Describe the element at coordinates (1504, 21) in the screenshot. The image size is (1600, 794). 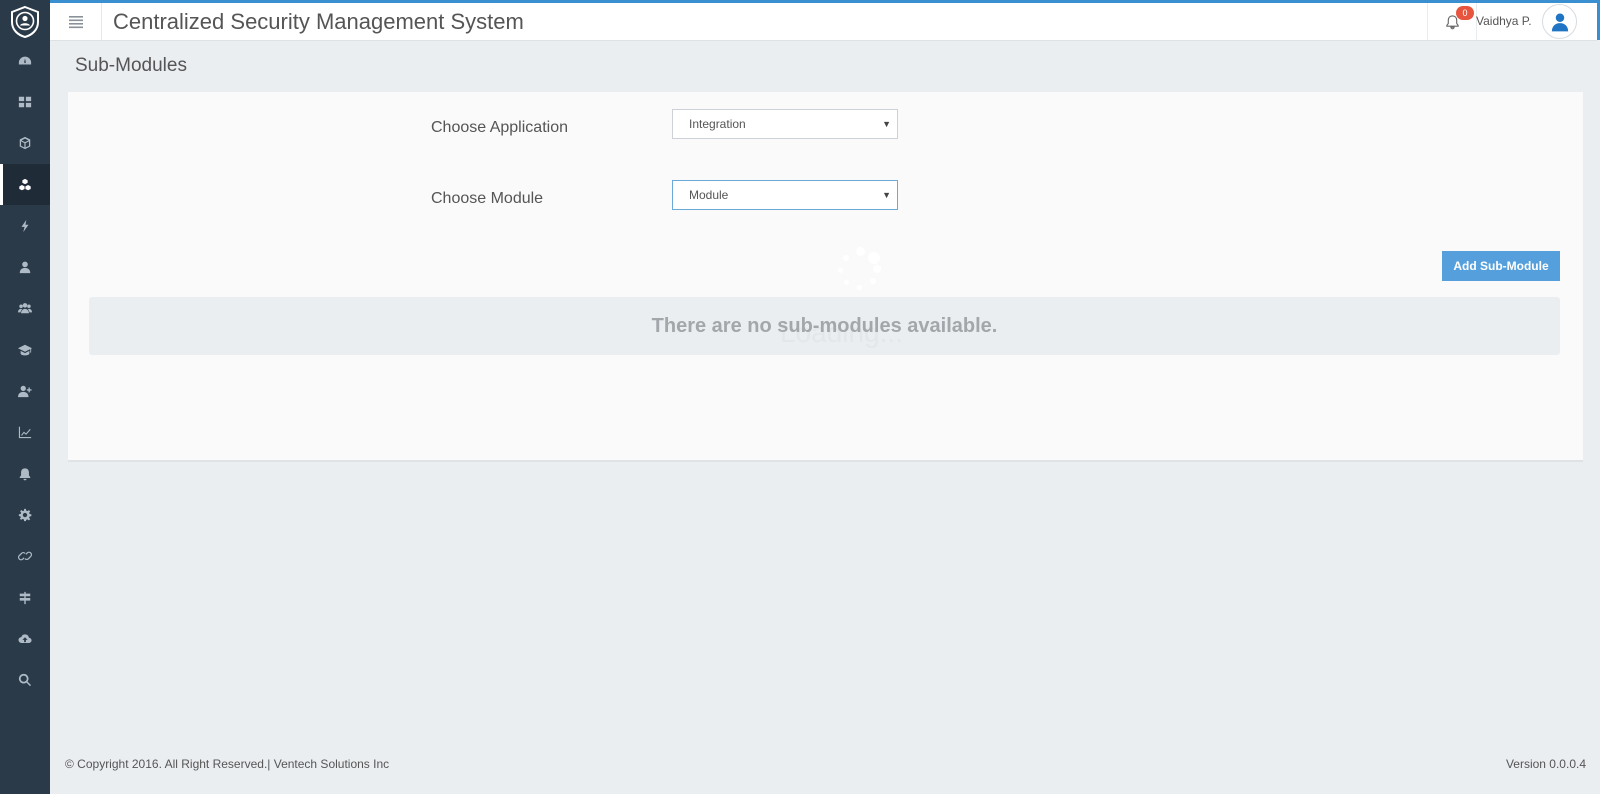
I see `user-name: Vaidhya P.` at that location.